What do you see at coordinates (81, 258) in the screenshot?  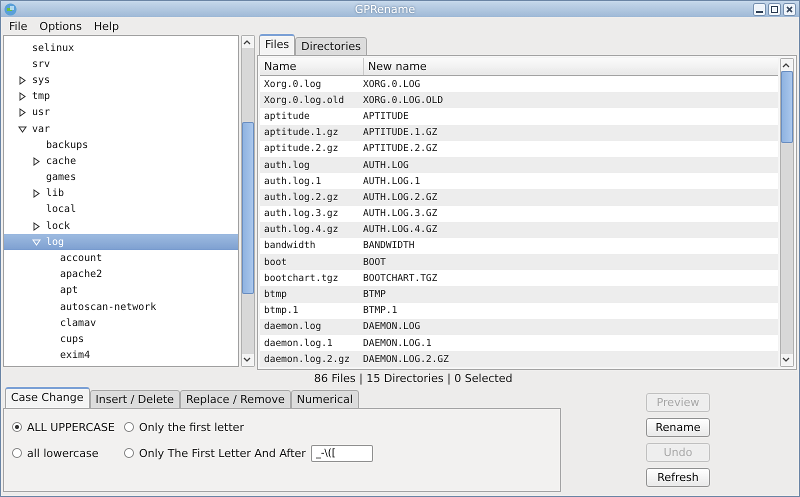 I see `folder-name: account` at bounding box center [81, 258].